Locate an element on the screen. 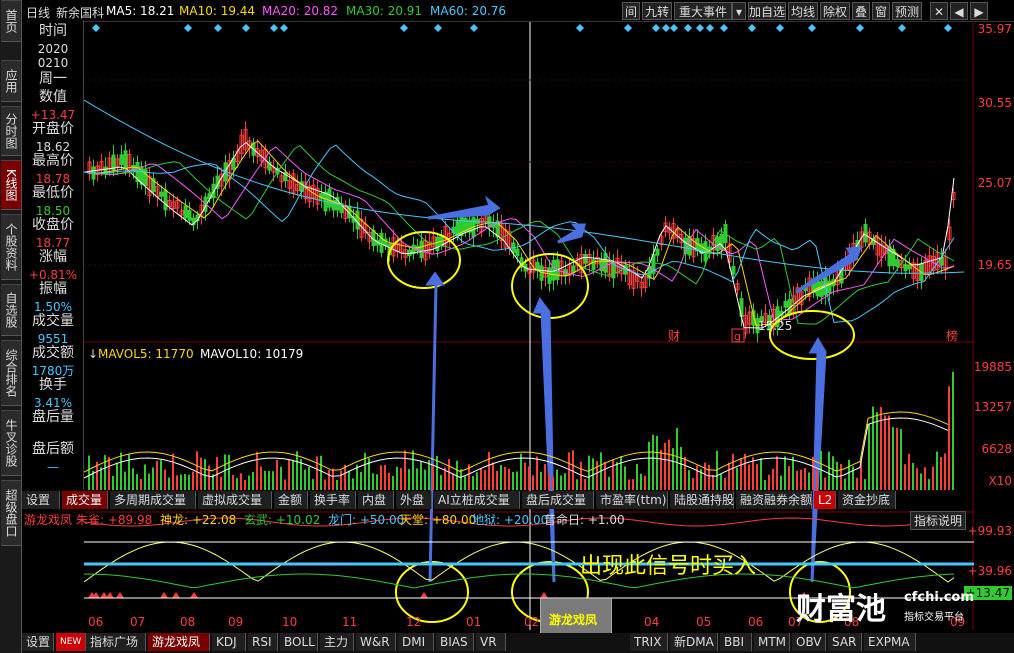 The height and width of the screenshot is (653, 1014). vol-tab-multi-period: 多周期成交量 is located at coordinates (153, 500).